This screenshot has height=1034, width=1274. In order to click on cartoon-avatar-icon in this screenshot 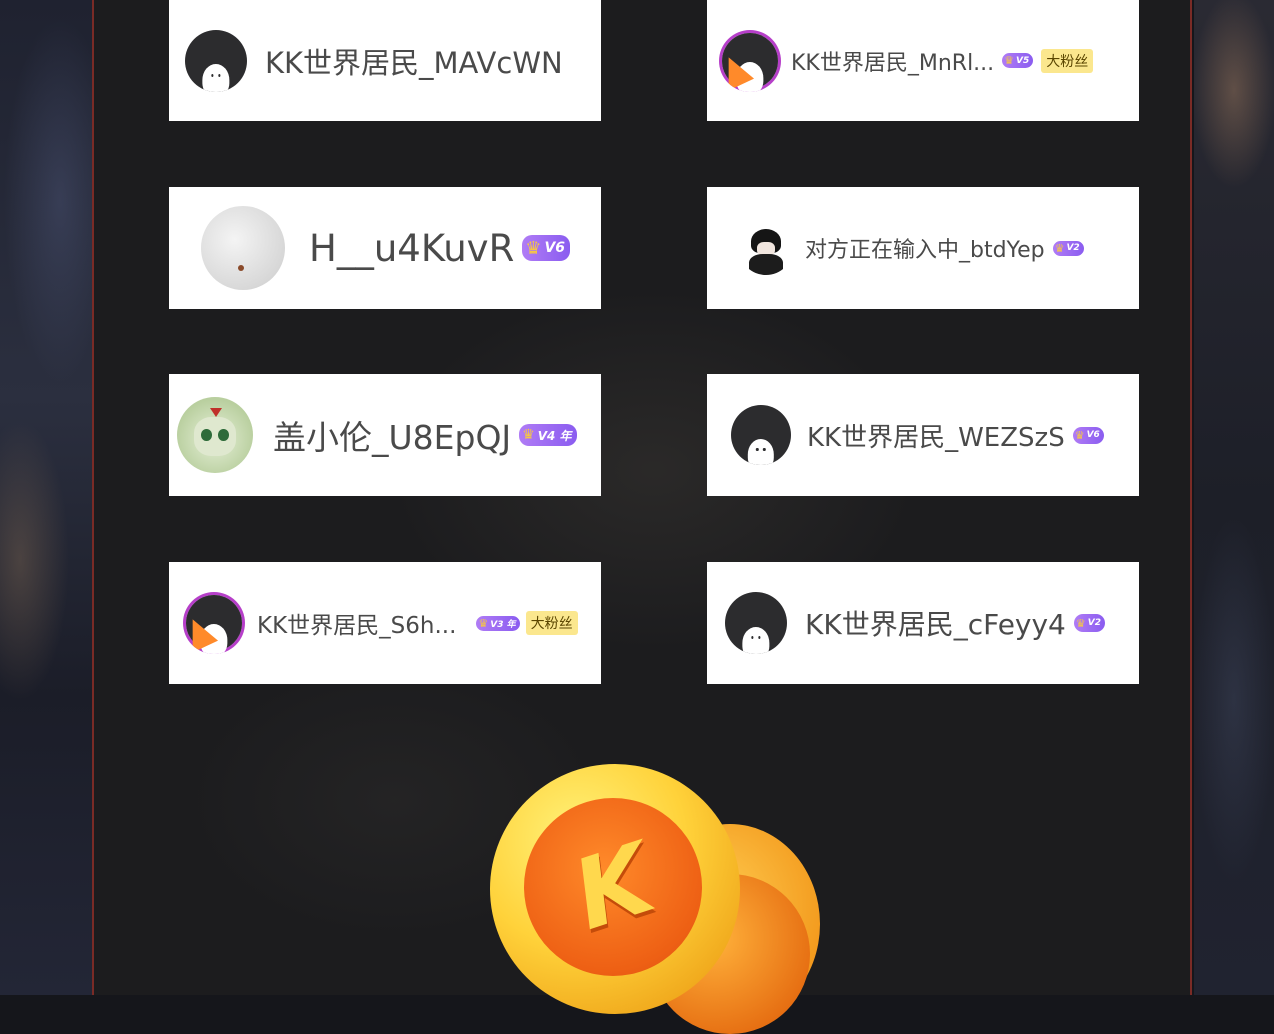, I will do `click(215, 435)`.